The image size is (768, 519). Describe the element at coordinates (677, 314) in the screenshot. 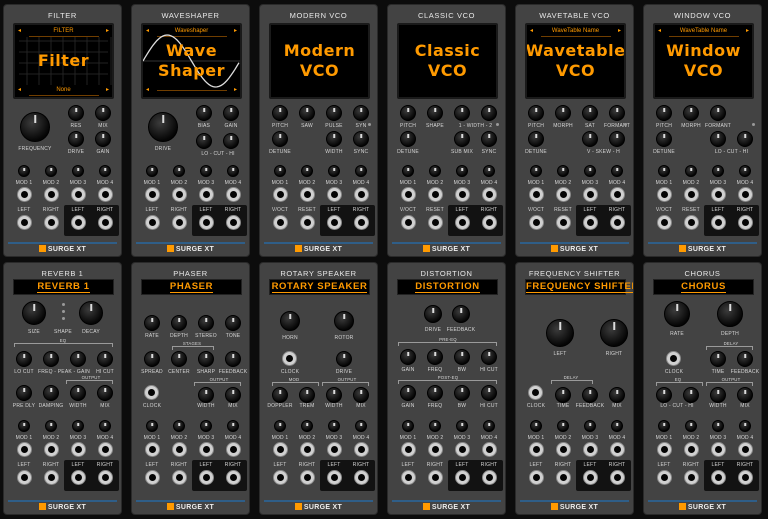

I see `rate-knob` at that location.